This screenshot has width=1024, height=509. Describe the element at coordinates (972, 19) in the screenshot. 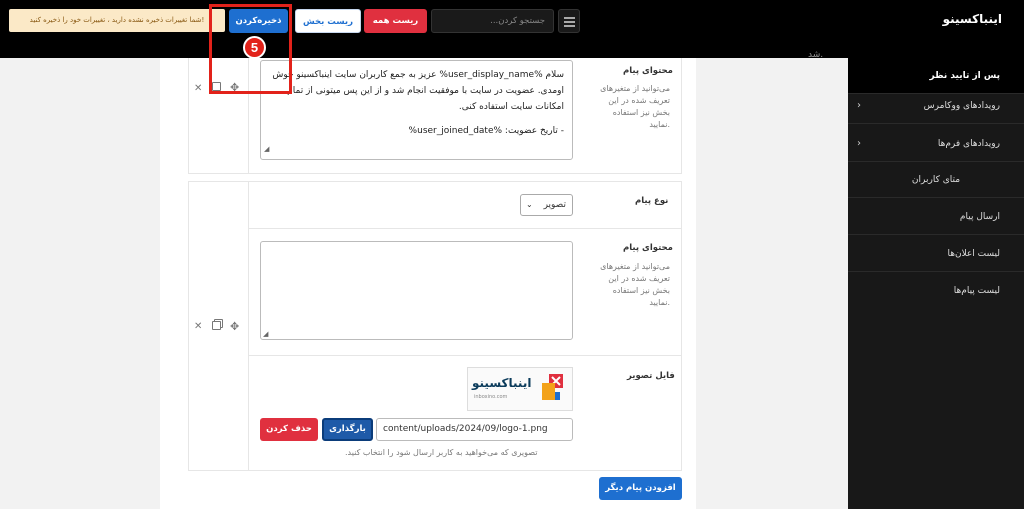

I see `brand-title: اینباکسینو` at that location.